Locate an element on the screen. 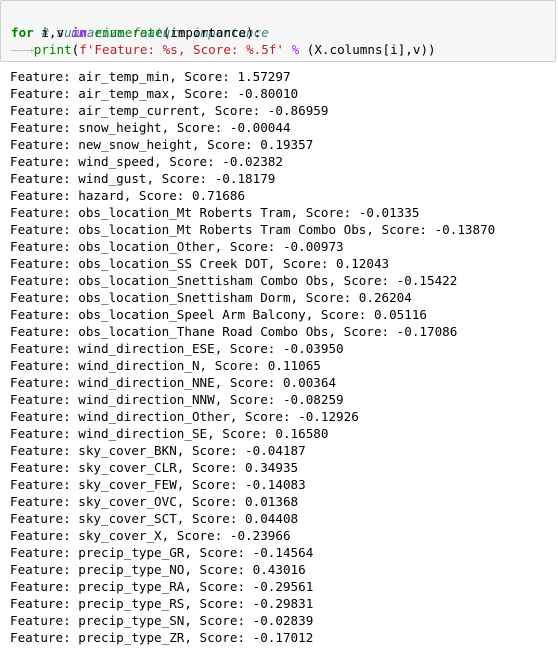  output-line: Feature: precip_type_ZR, Score: -0.17012 is located at coordinates (162, 637).